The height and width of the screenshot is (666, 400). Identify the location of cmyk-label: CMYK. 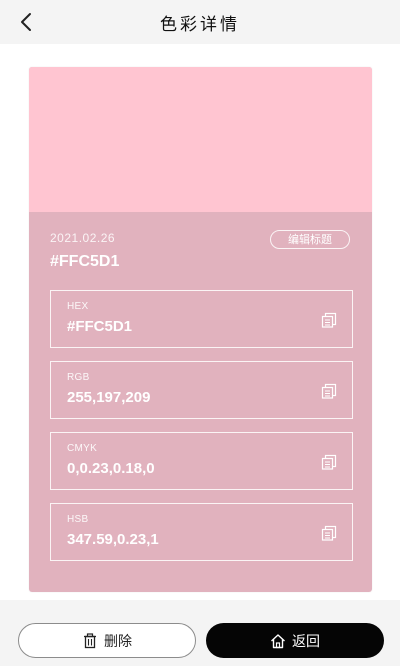
(82, 448).